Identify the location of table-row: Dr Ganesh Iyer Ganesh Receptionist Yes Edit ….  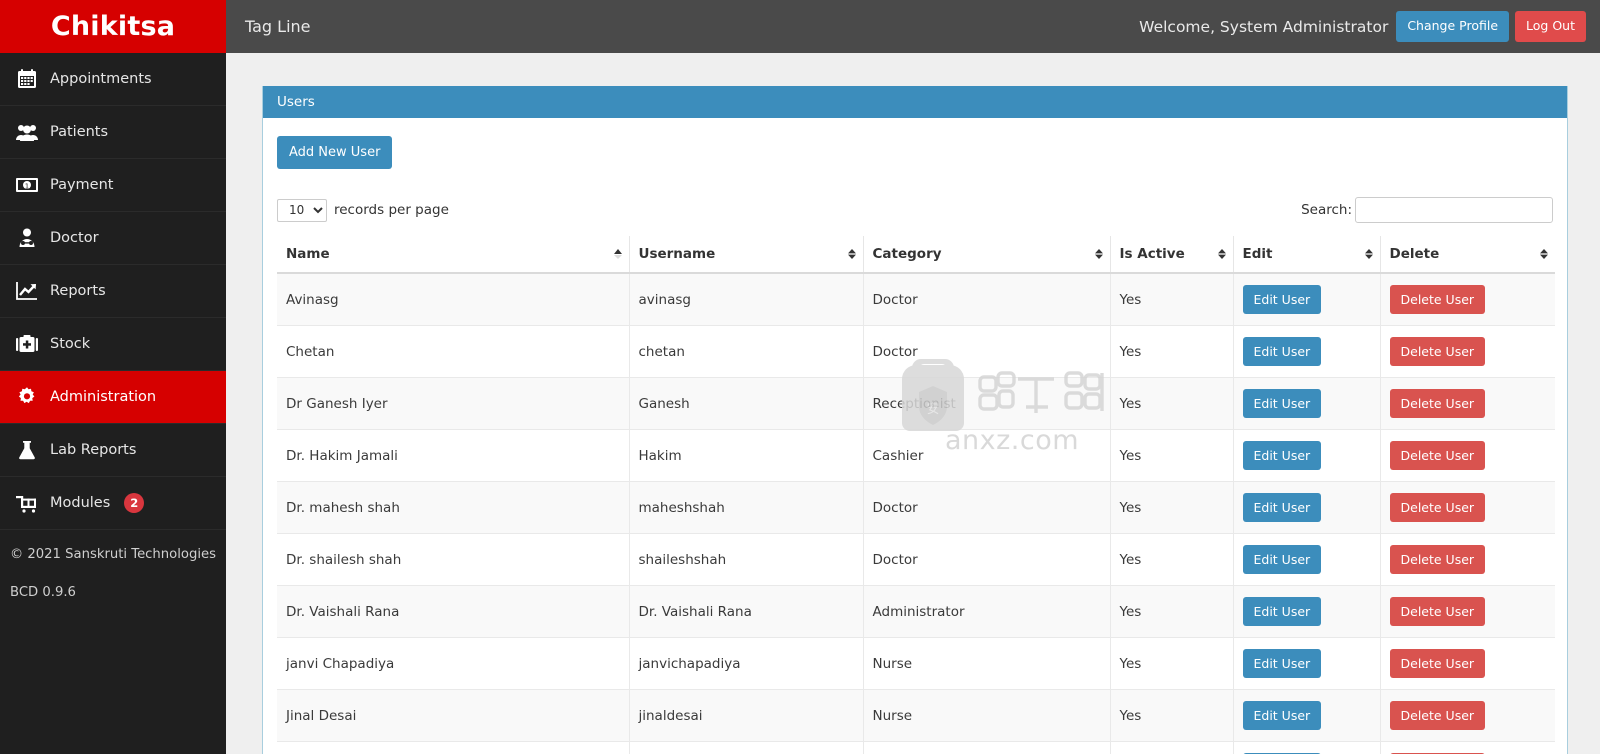
(916, 403).